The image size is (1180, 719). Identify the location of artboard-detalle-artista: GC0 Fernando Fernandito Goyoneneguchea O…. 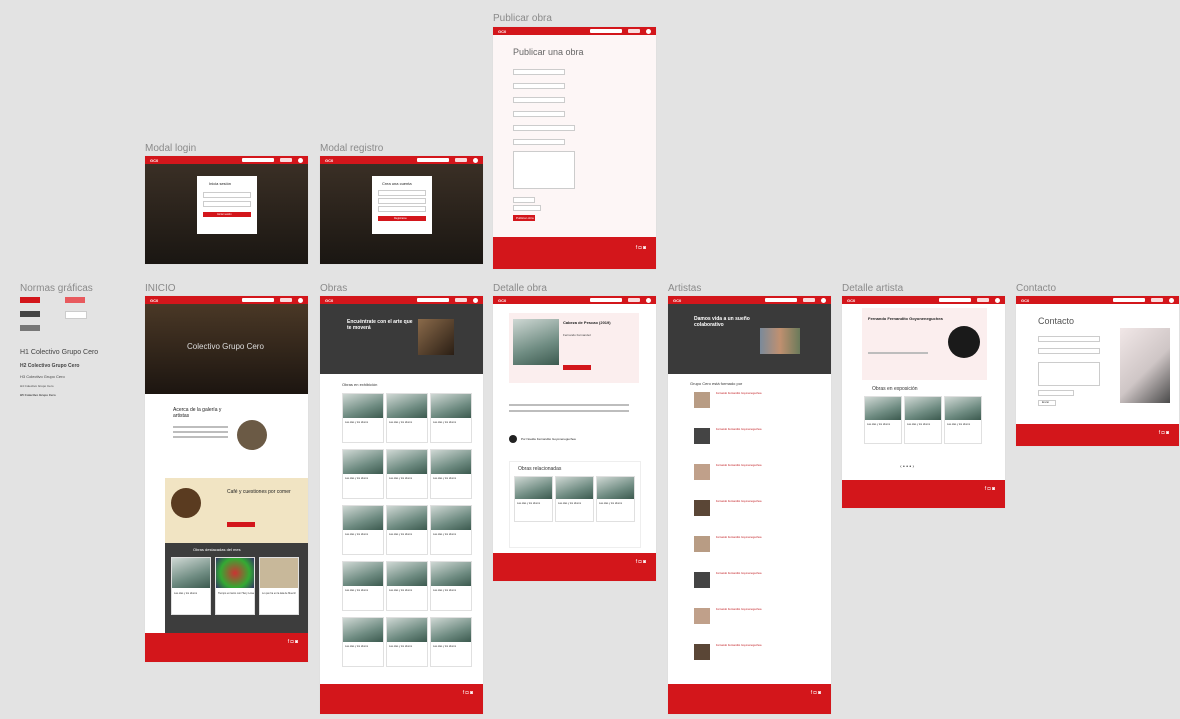
(923, 402).